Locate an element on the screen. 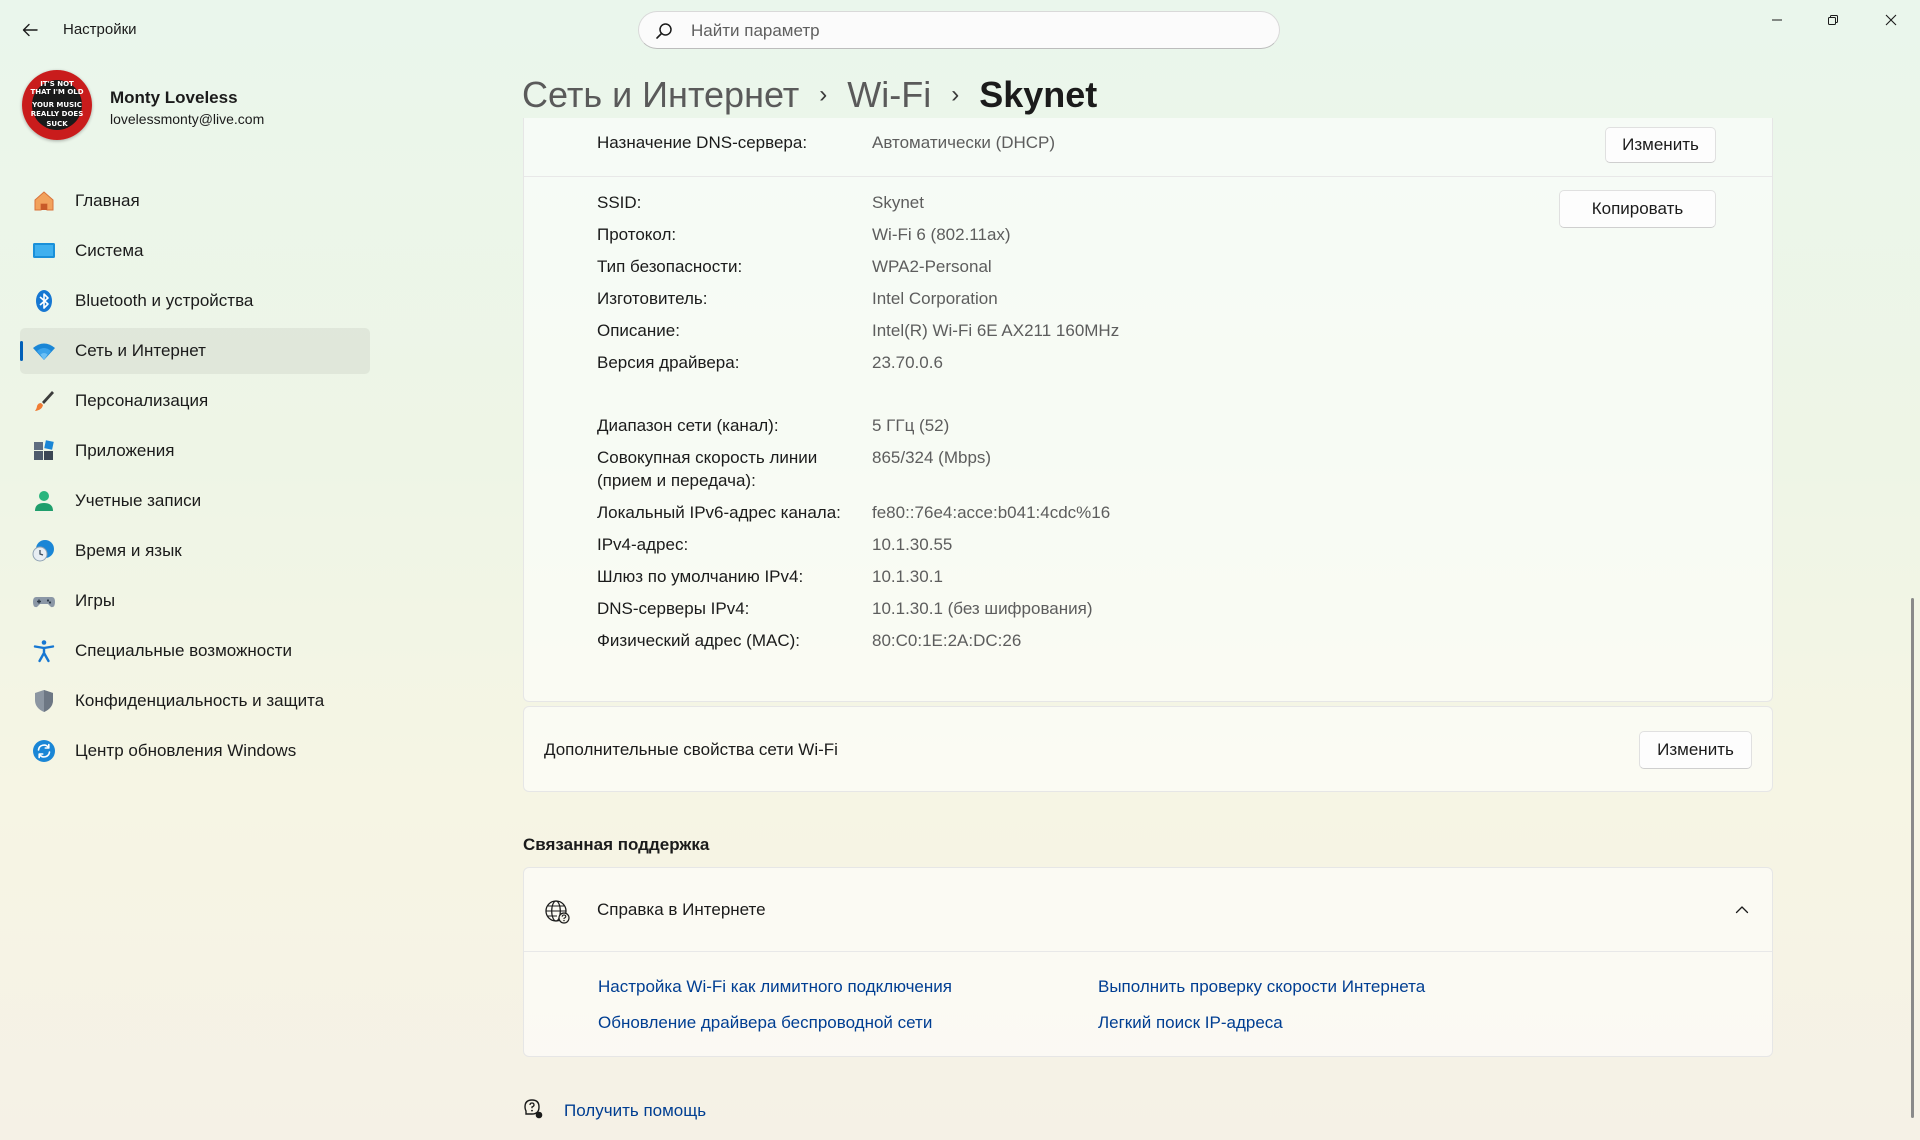 Image resolution: width=1920 pixels, height=1140 pixels. prop-value-gateway: 10.1.30.1 is located at coordinates (907, 576).